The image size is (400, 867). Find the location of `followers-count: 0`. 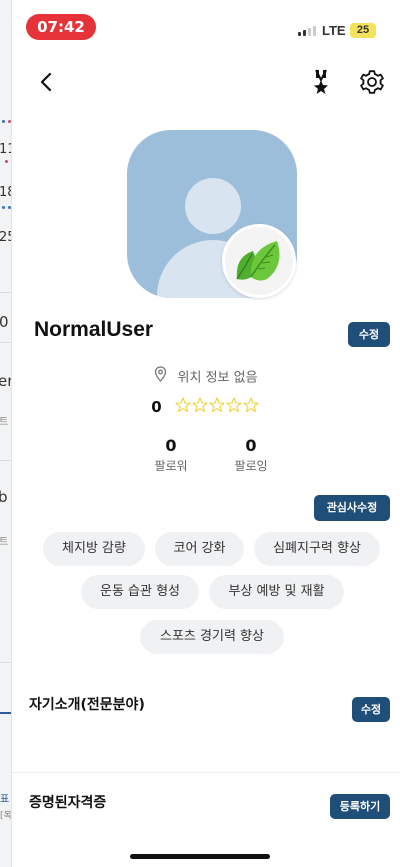

followers-count: 0 is located at coordinates (171, 445).